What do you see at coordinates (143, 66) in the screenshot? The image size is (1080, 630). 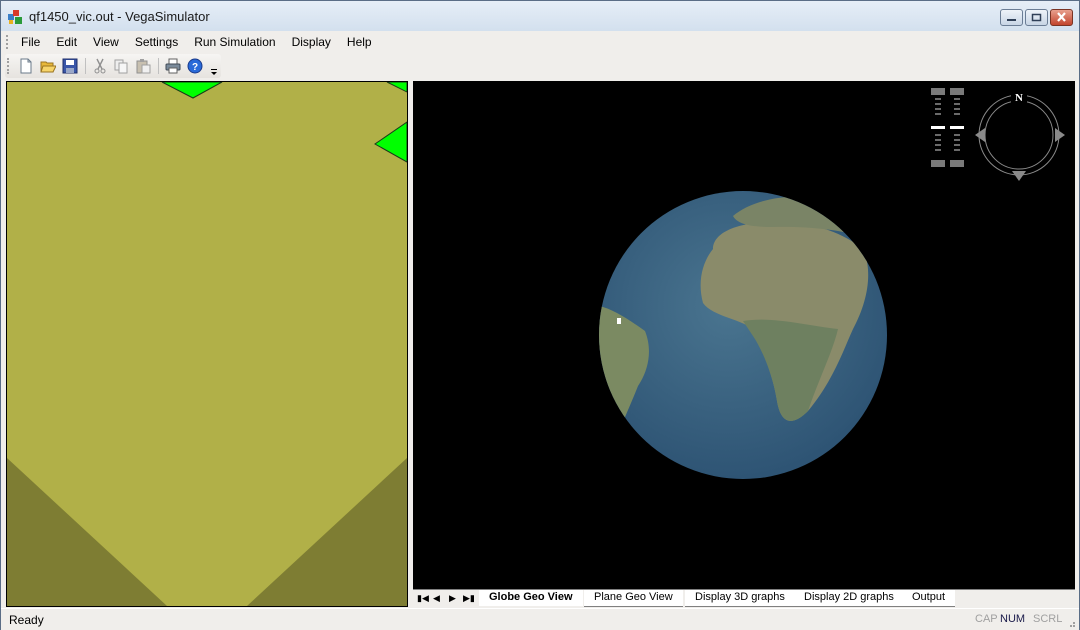 I see `paste-icon` at bounding box center [143, 66].